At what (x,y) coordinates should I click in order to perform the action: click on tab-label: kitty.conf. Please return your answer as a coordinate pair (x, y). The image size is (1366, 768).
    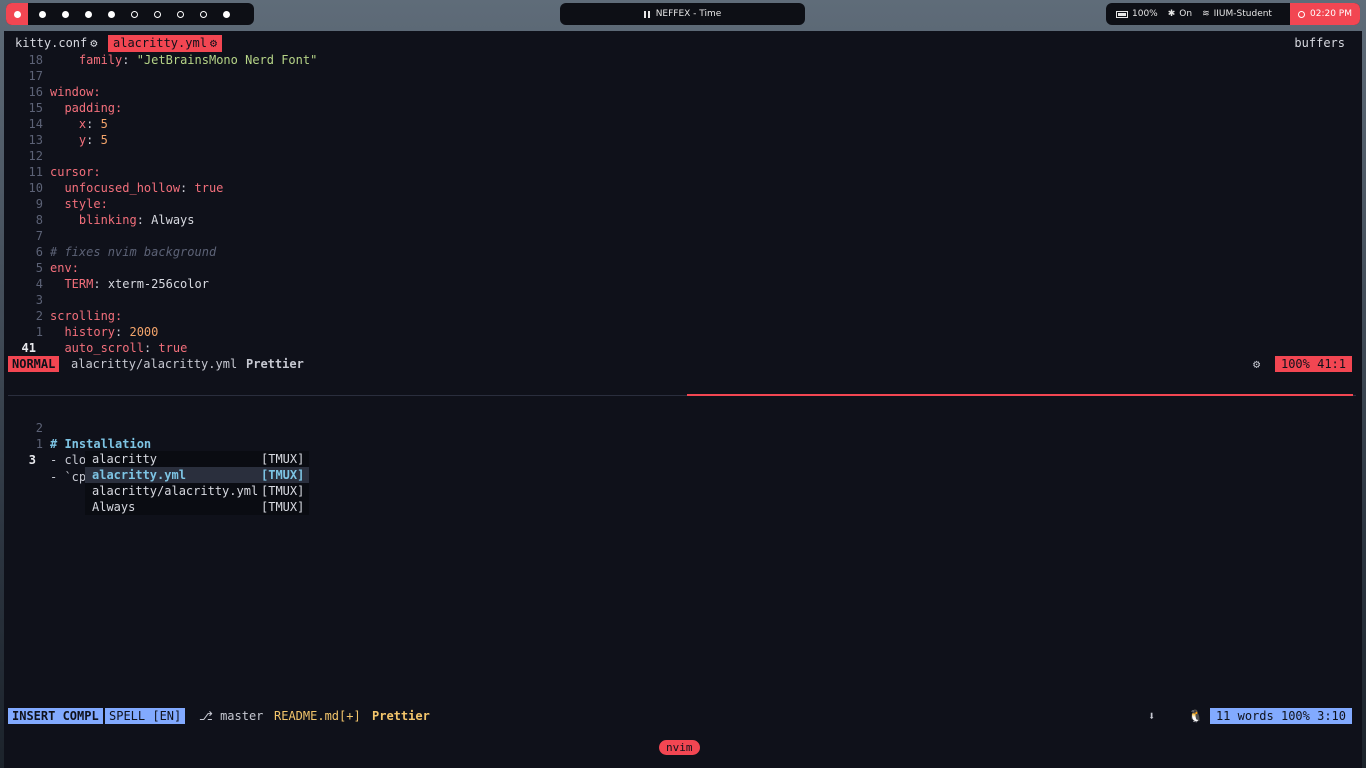
    Looking at the image, I should click on (51, 43).